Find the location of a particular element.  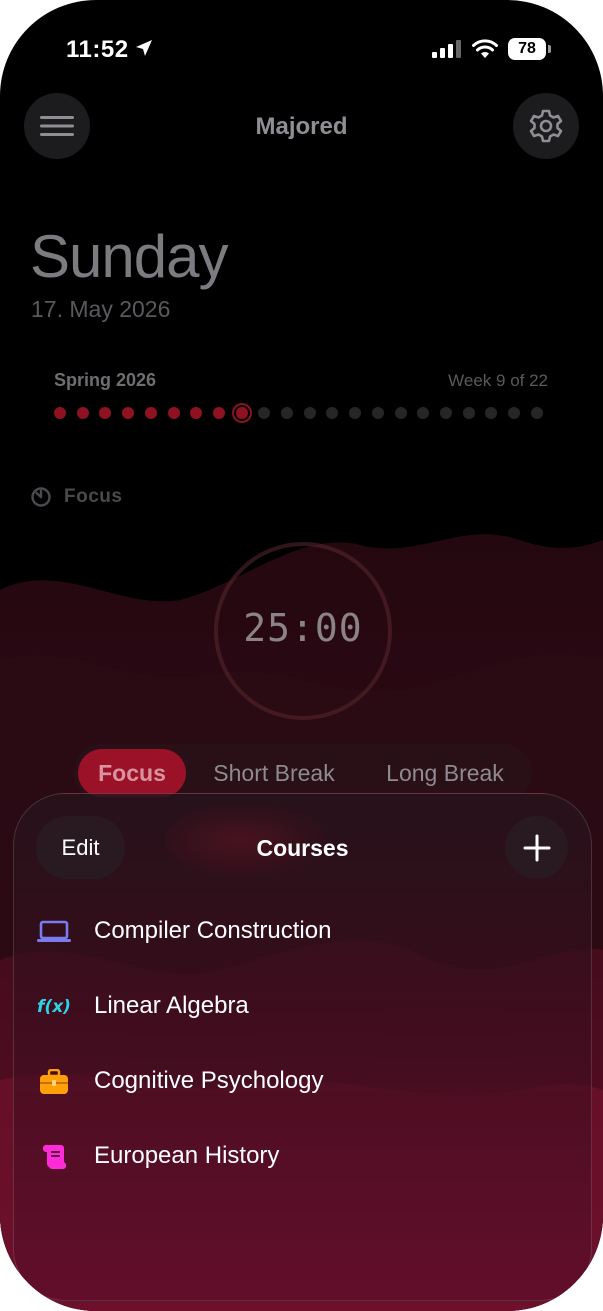

settings-button is located at coordinates (546, 126).